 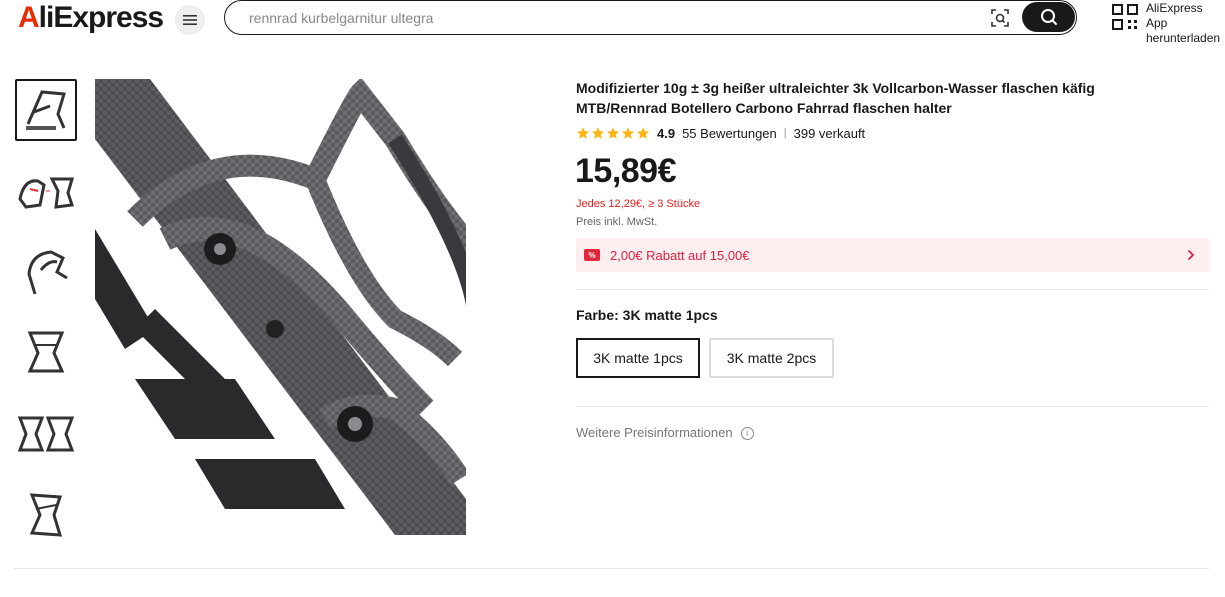 I want to click on hamburger-icon, so click(x=190, y=20).